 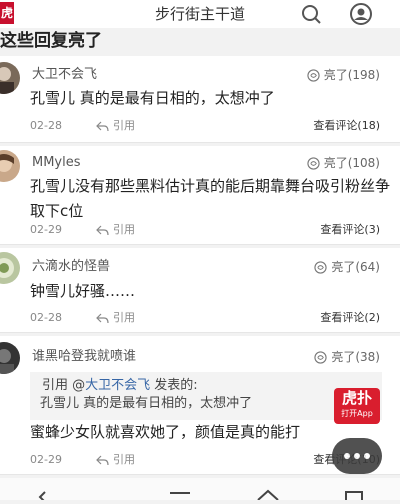 I want to click on app-badge-logo: 虎扑, so click(x=356, y=398).